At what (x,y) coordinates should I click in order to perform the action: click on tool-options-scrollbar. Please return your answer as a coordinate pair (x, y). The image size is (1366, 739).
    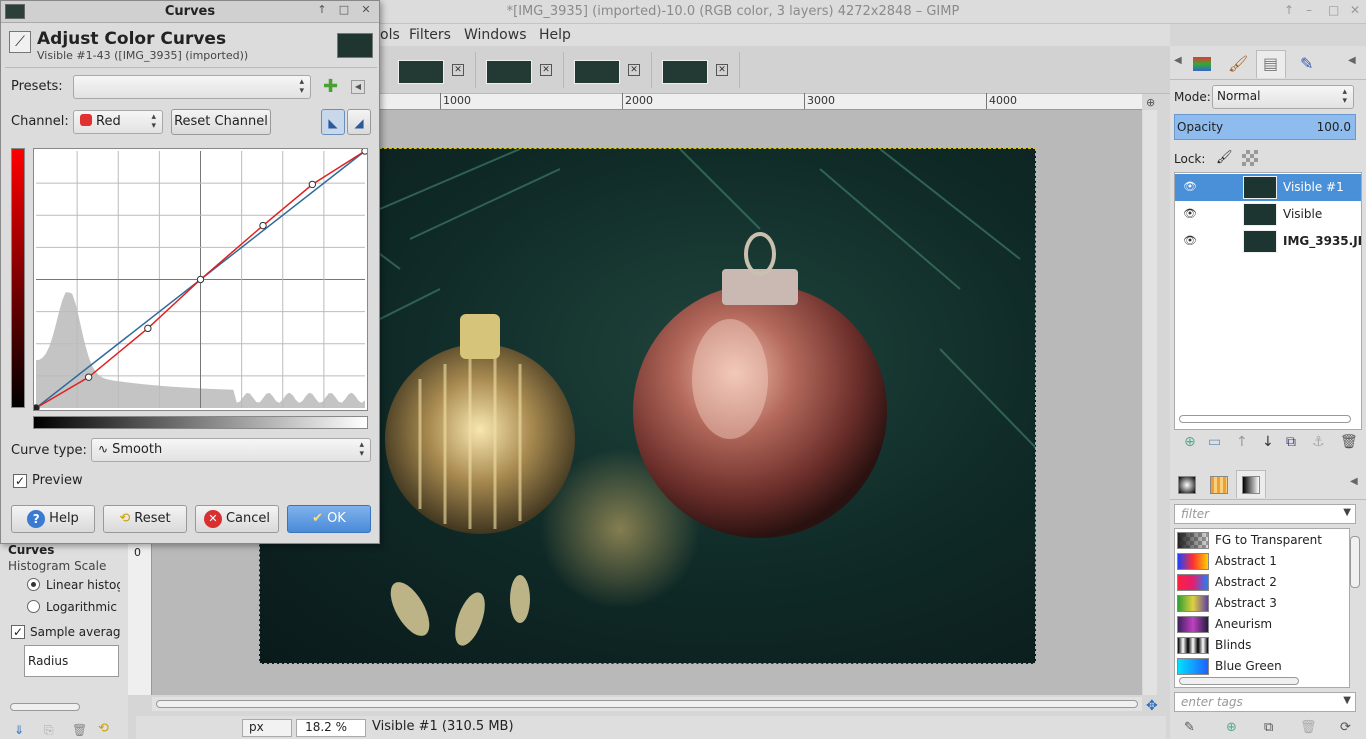
    Looking at the image, I should click on (45, 707).